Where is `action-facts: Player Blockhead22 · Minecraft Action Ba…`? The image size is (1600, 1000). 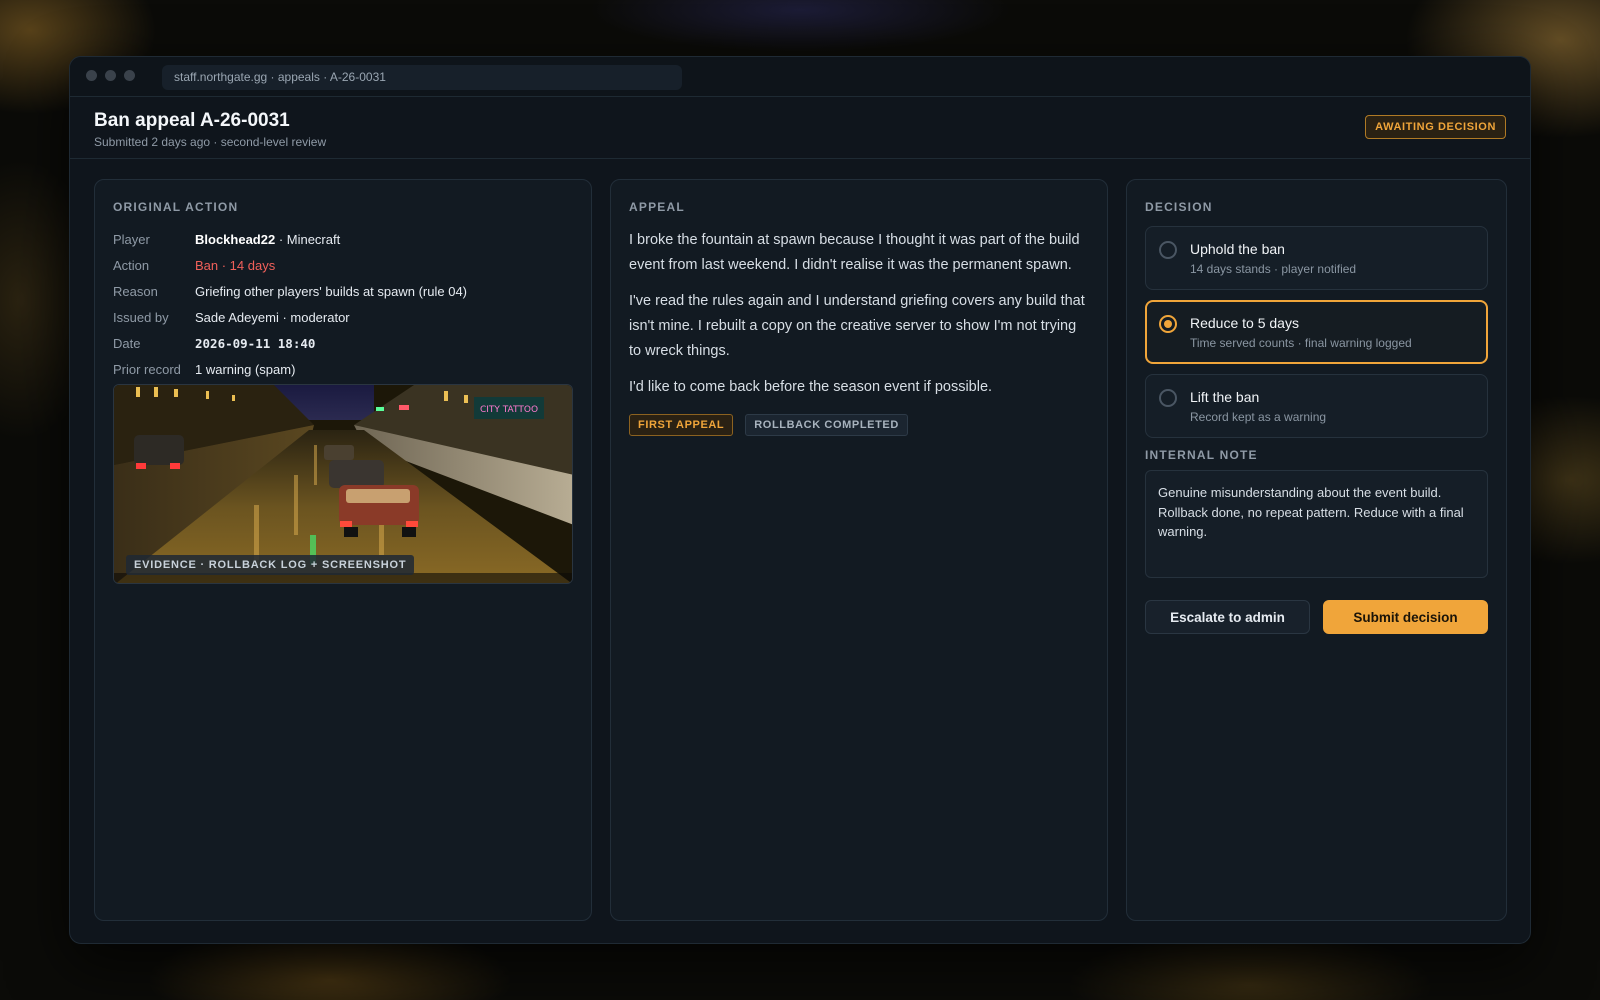 action-facts: Player Blockhead22 · Minecraft Action Ba… is located at coordinates (343, 304).